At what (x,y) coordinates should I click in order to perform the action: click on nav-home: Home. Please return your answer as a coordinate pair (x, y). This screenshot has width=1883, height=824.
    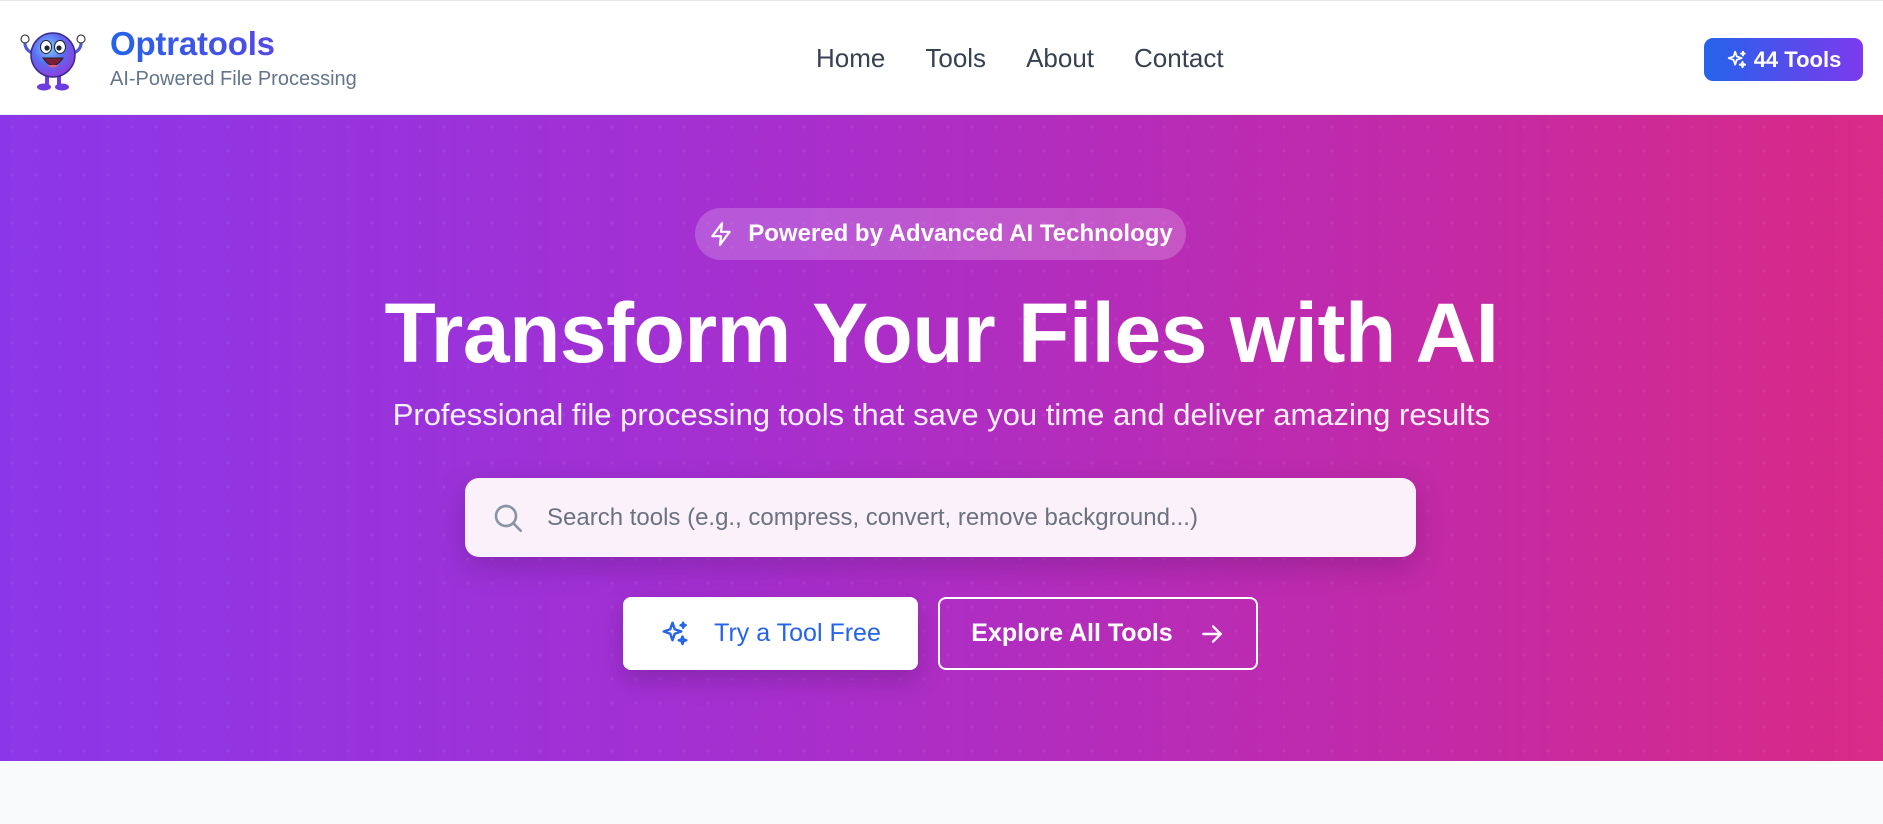
    Looking at the image, I should click on (850, 58).